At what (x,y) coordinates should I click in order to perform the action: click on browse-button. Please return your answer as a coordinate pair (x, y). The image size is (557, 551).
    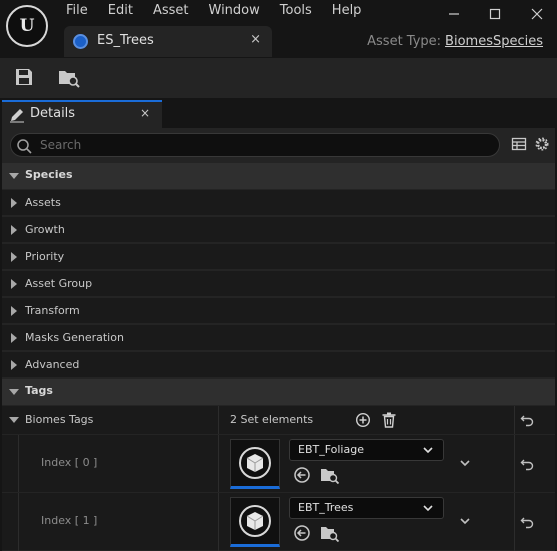
    Looking at the image, I should click on (69, 78).